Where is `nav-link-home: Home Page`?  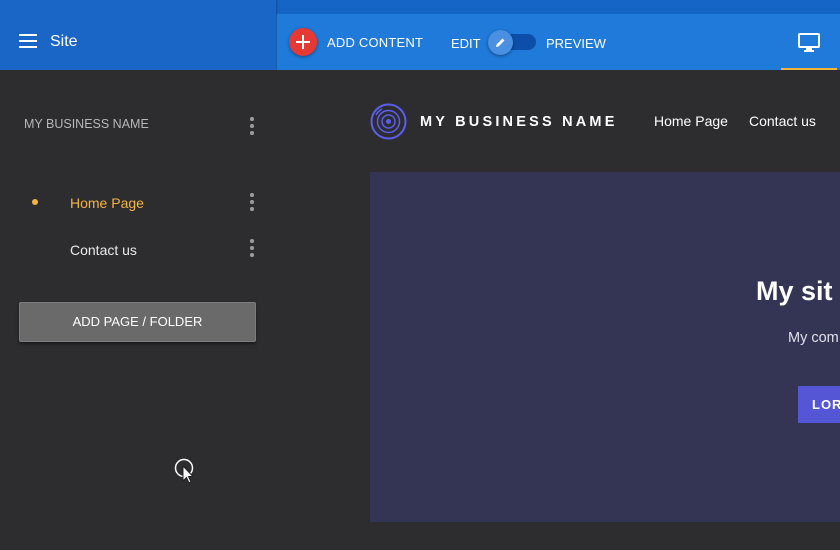
nav-link-home: Home Page is located at coordinates (691, 121).